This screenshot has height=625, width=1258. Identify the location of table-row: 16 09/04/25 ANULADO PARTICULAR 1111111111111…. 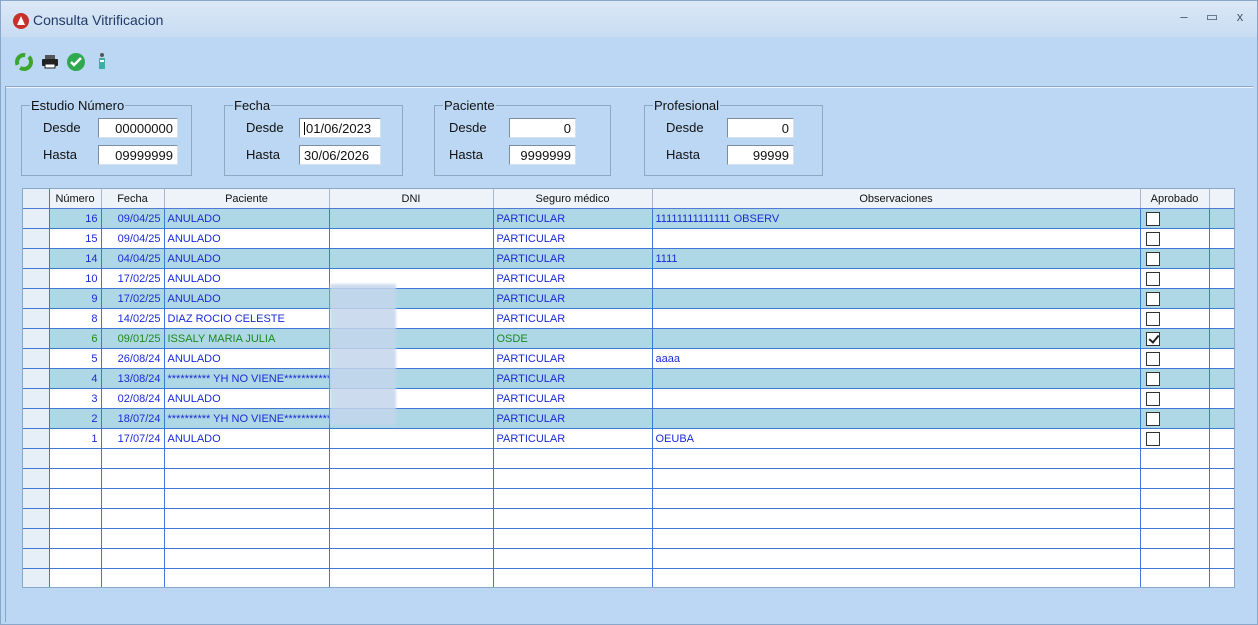
(628, 218).